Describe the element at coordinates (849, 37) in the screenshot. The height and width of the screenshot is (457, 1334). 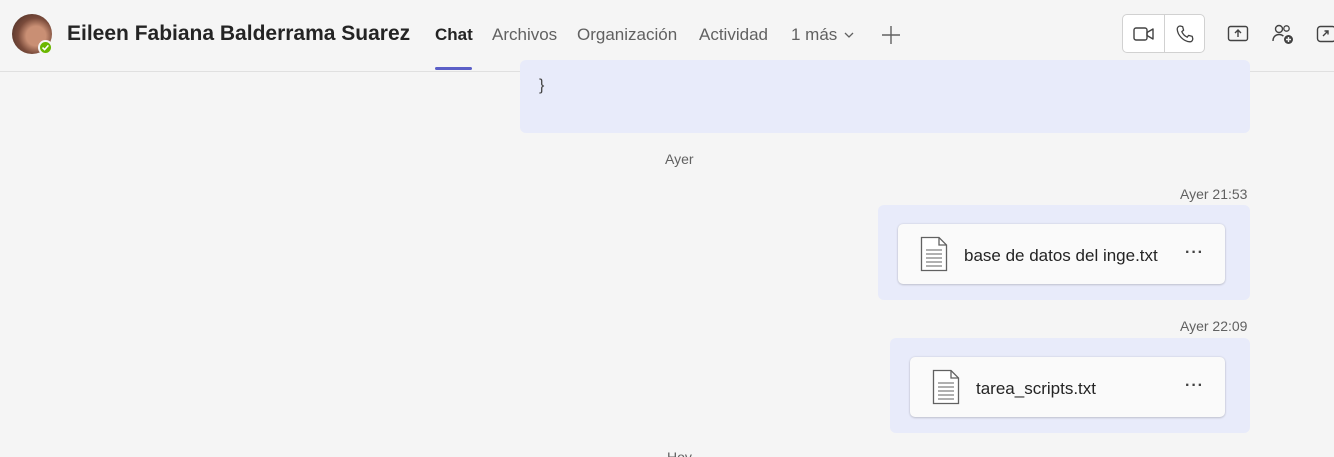
I see `chevron-down-icon` at that location.